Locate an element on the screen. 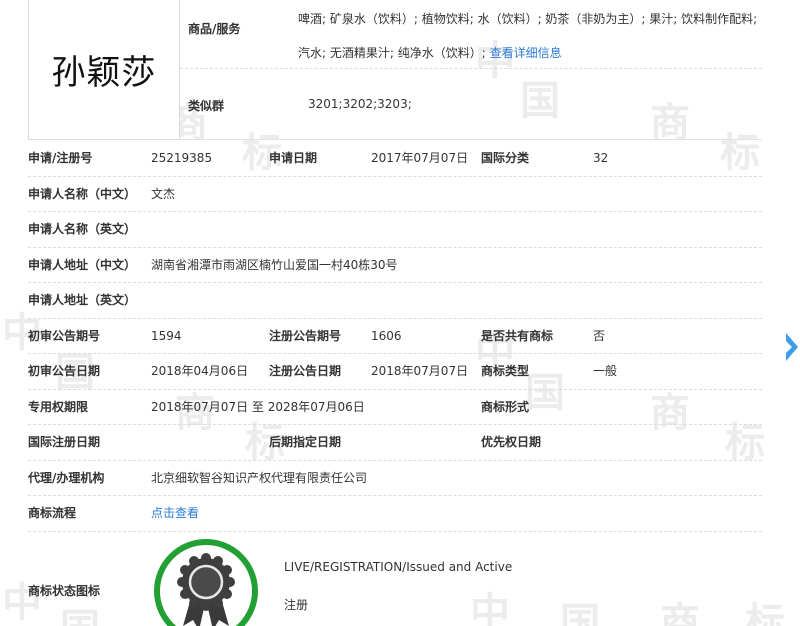  table-row: 申请人名称（中文） 文杰 is located at coordinates (395, 194).